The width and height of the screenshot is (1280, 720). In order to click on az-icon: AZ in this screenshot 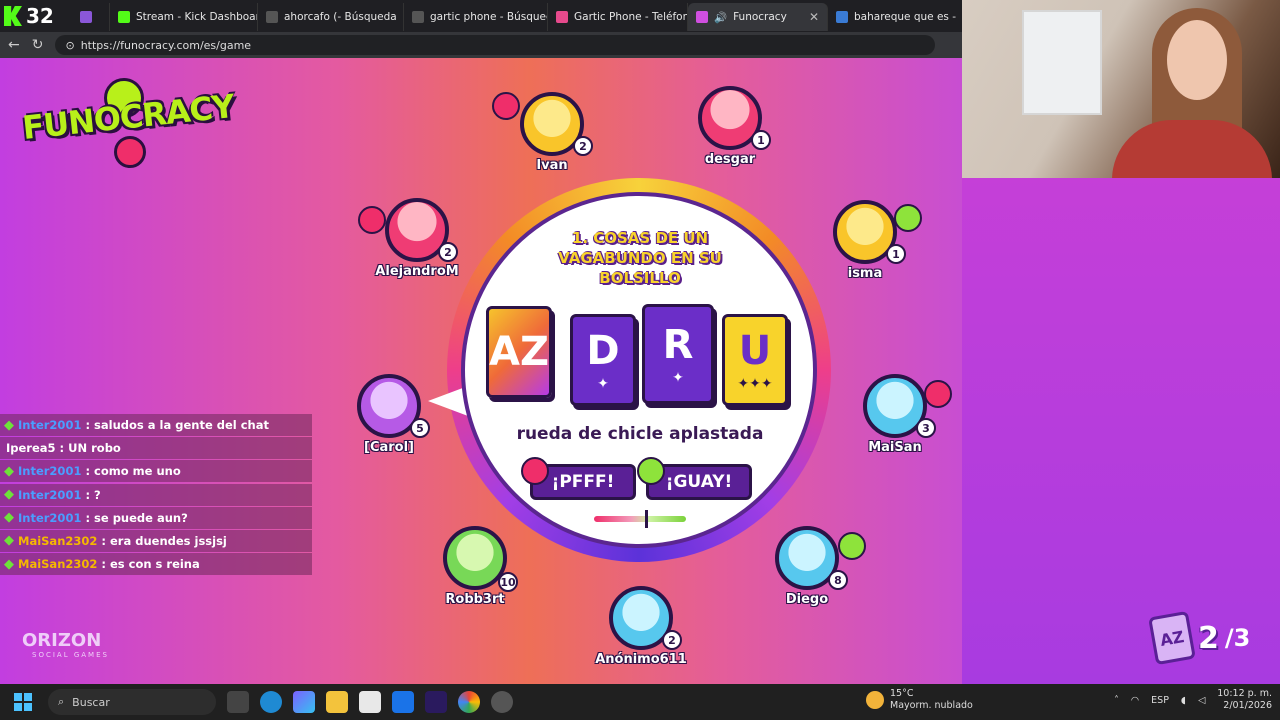, I will do `click(519, 352)`.